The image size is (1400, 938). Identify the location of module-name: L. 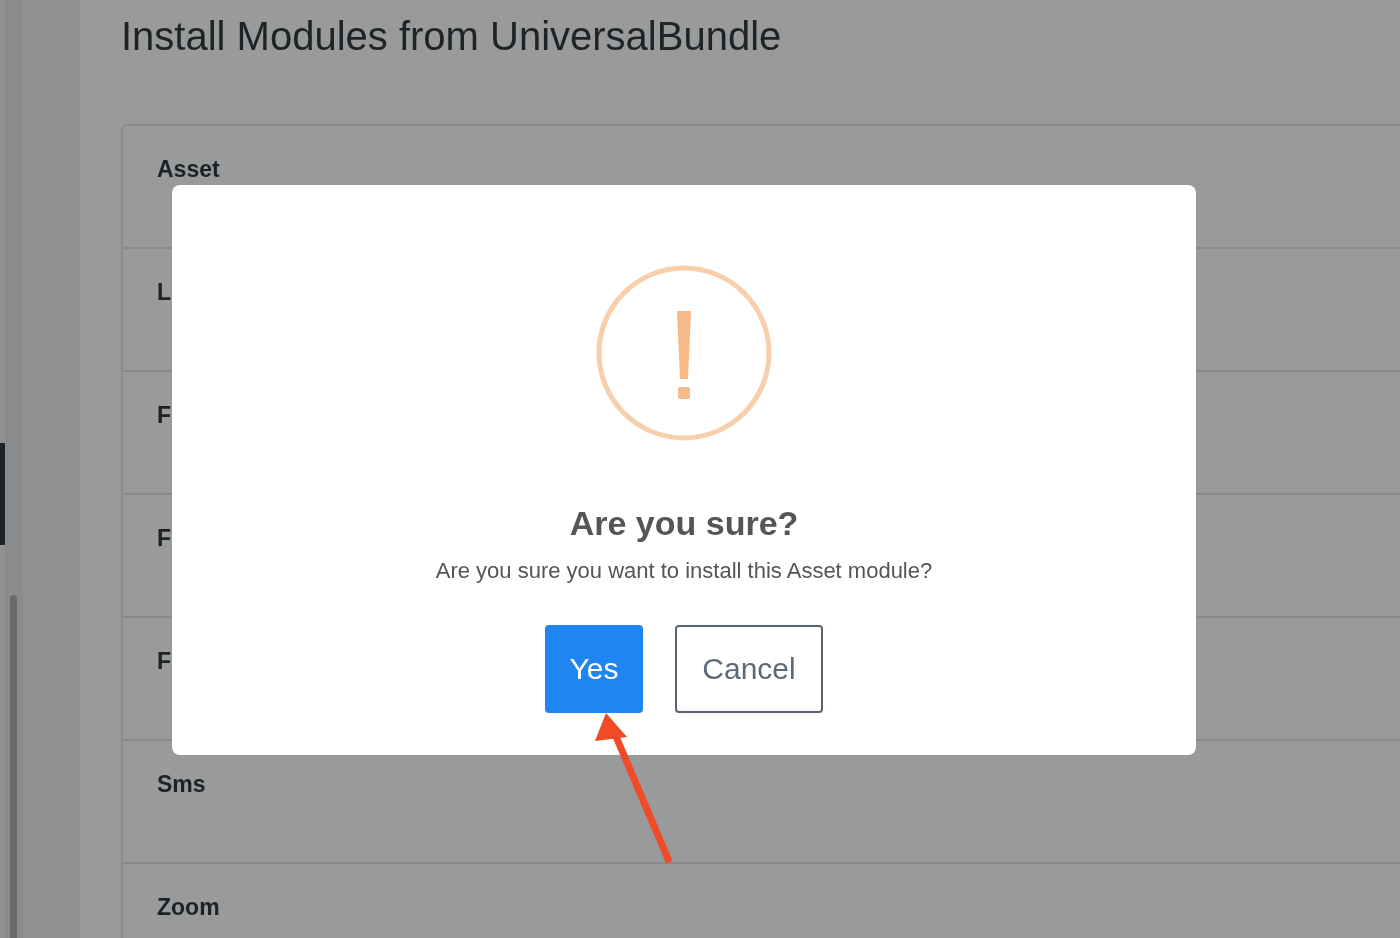
(164, 292).